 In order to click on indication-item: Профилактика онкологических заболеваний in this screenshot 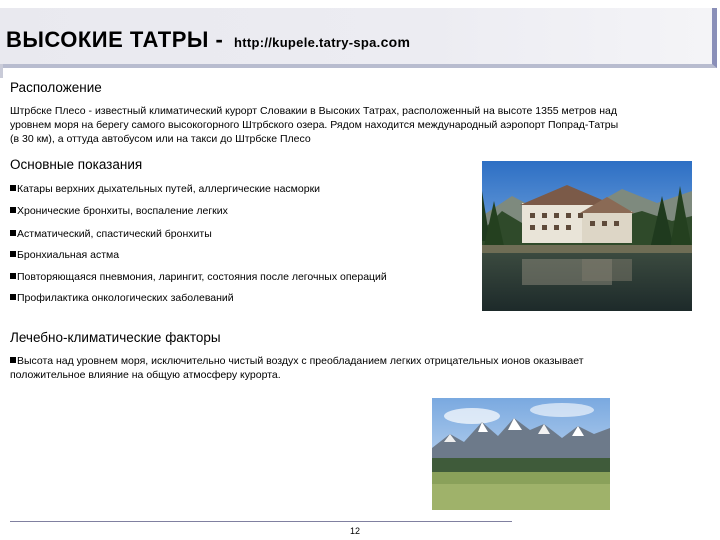, I will do `click(122, 298)`.